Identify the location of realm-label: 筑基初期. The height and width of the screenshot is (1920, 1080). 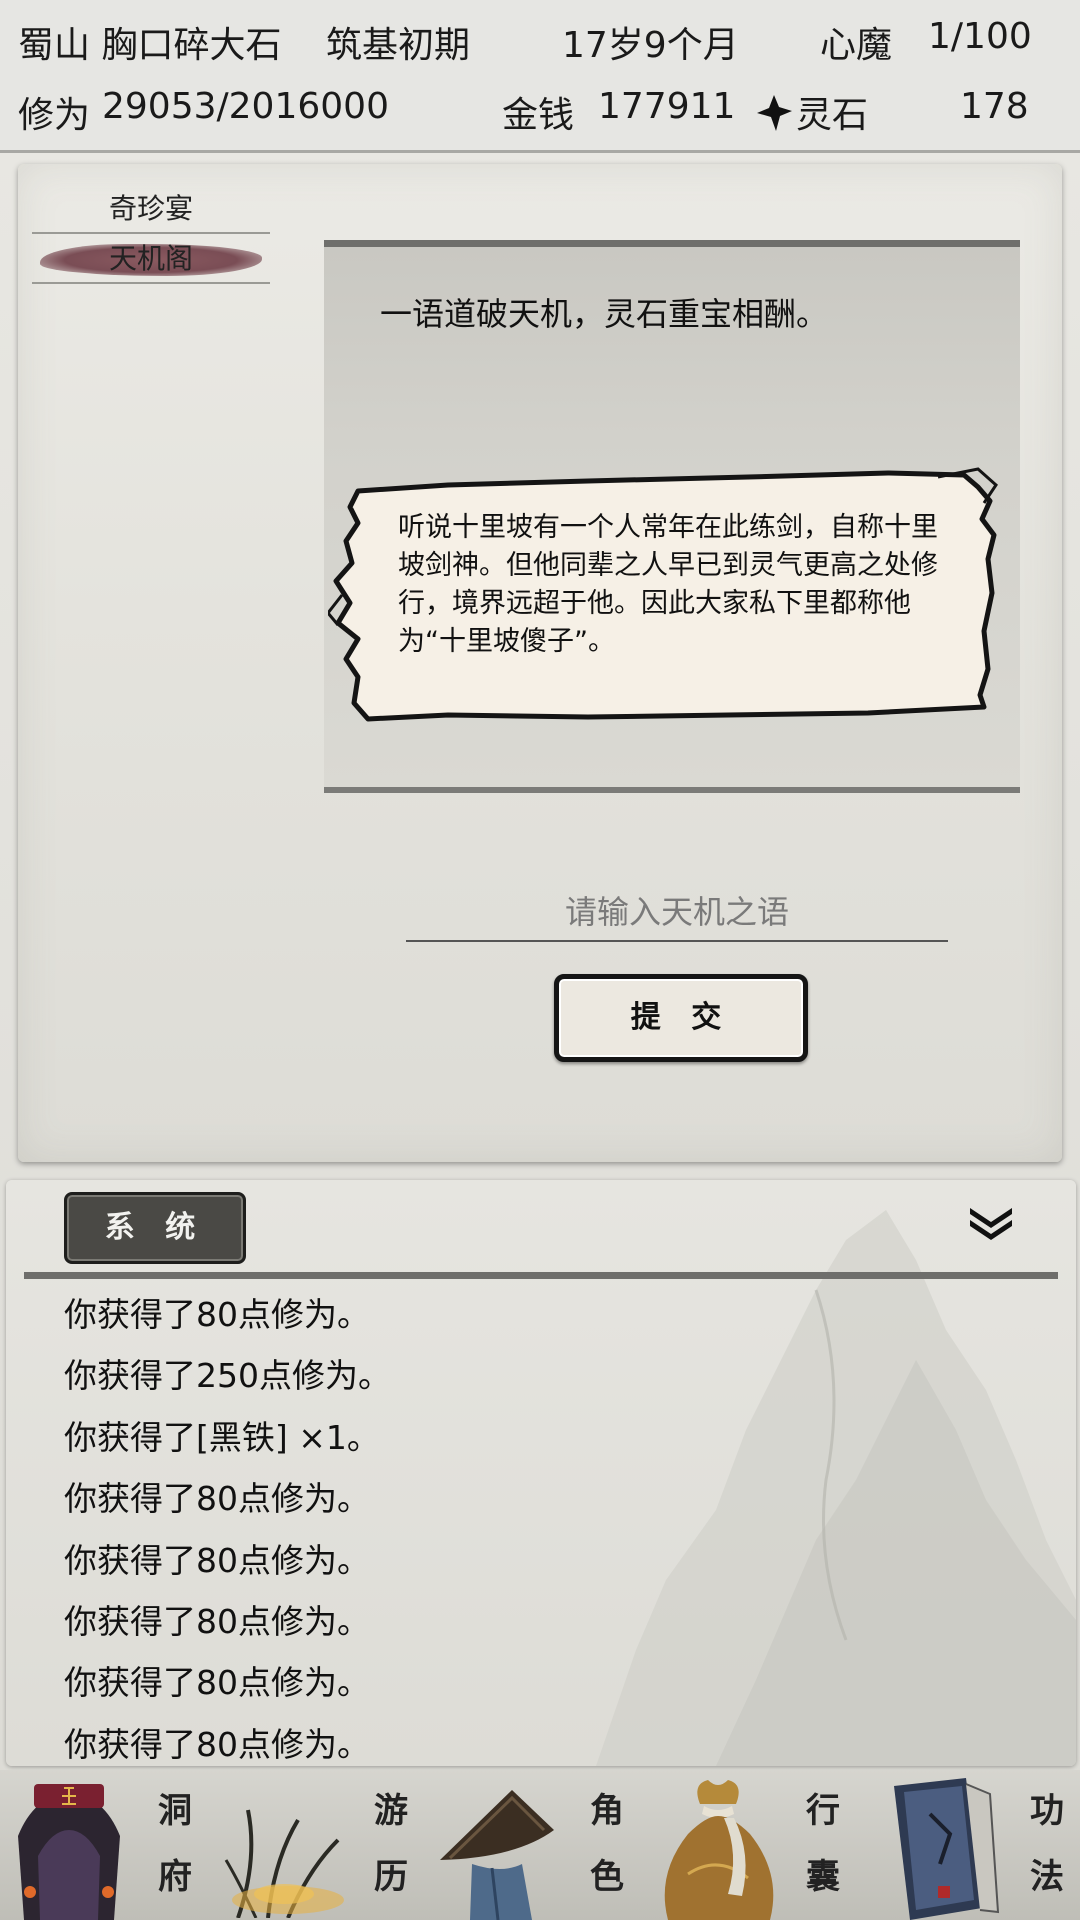
(398, 45).